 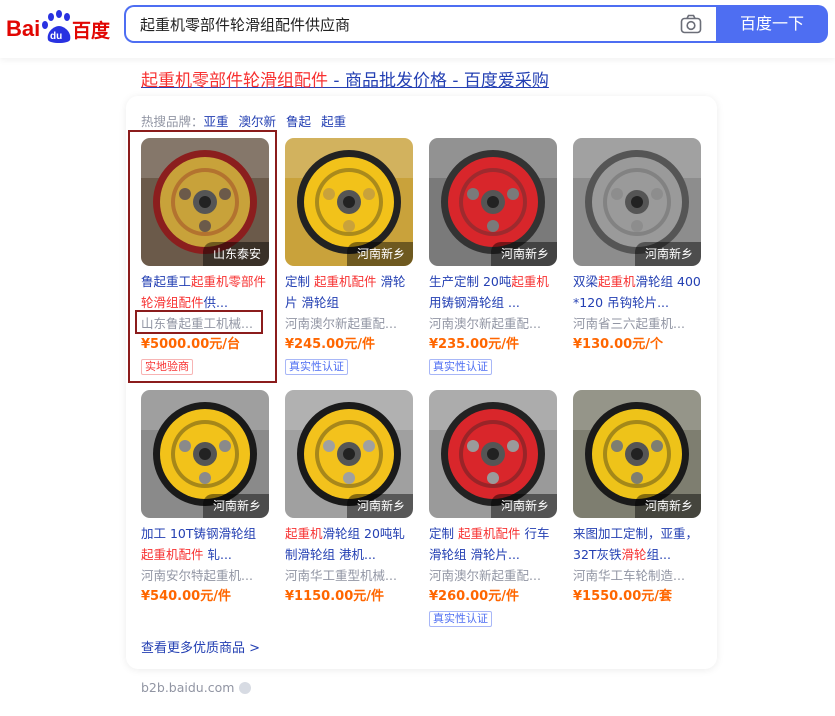 What do you see at coordinates (474, 344) in the screenshot?
I see `product-price: ¥235.00元/件` at bounding box center [474, 344].